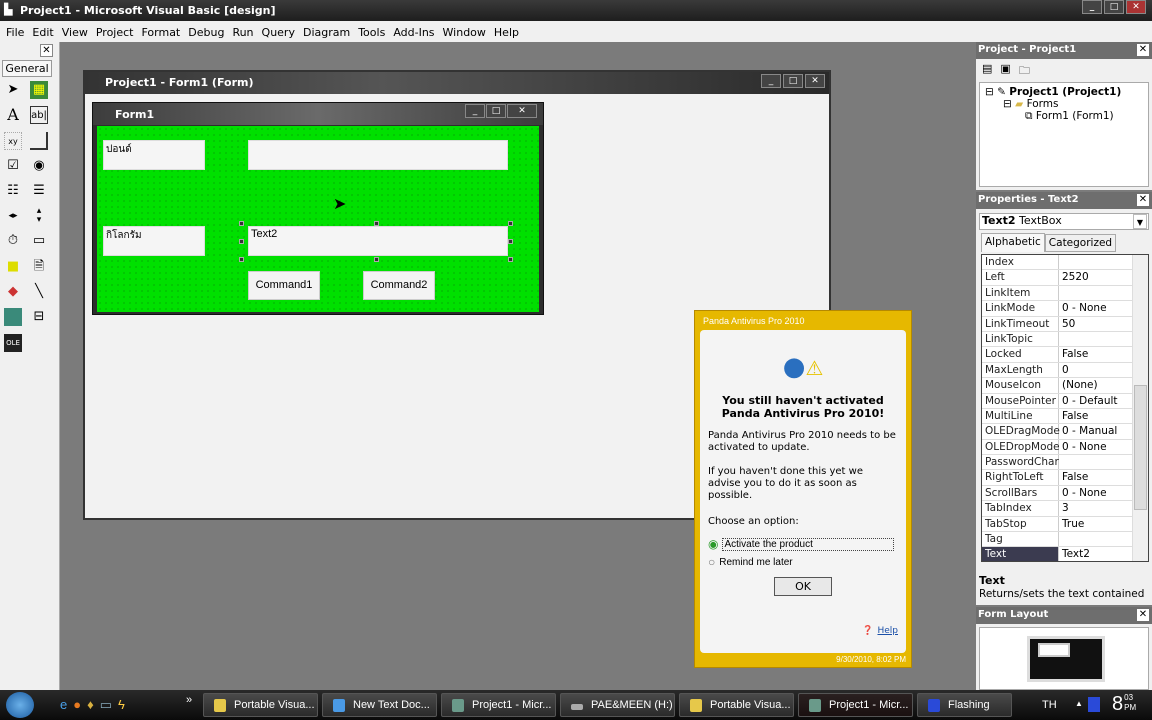 Image resolution: width=1152 pixels, height=720 pixels. Describe the element at coordinates (964, 705) in the screenshot. I see `taskbar-item: Flashing` at that location.